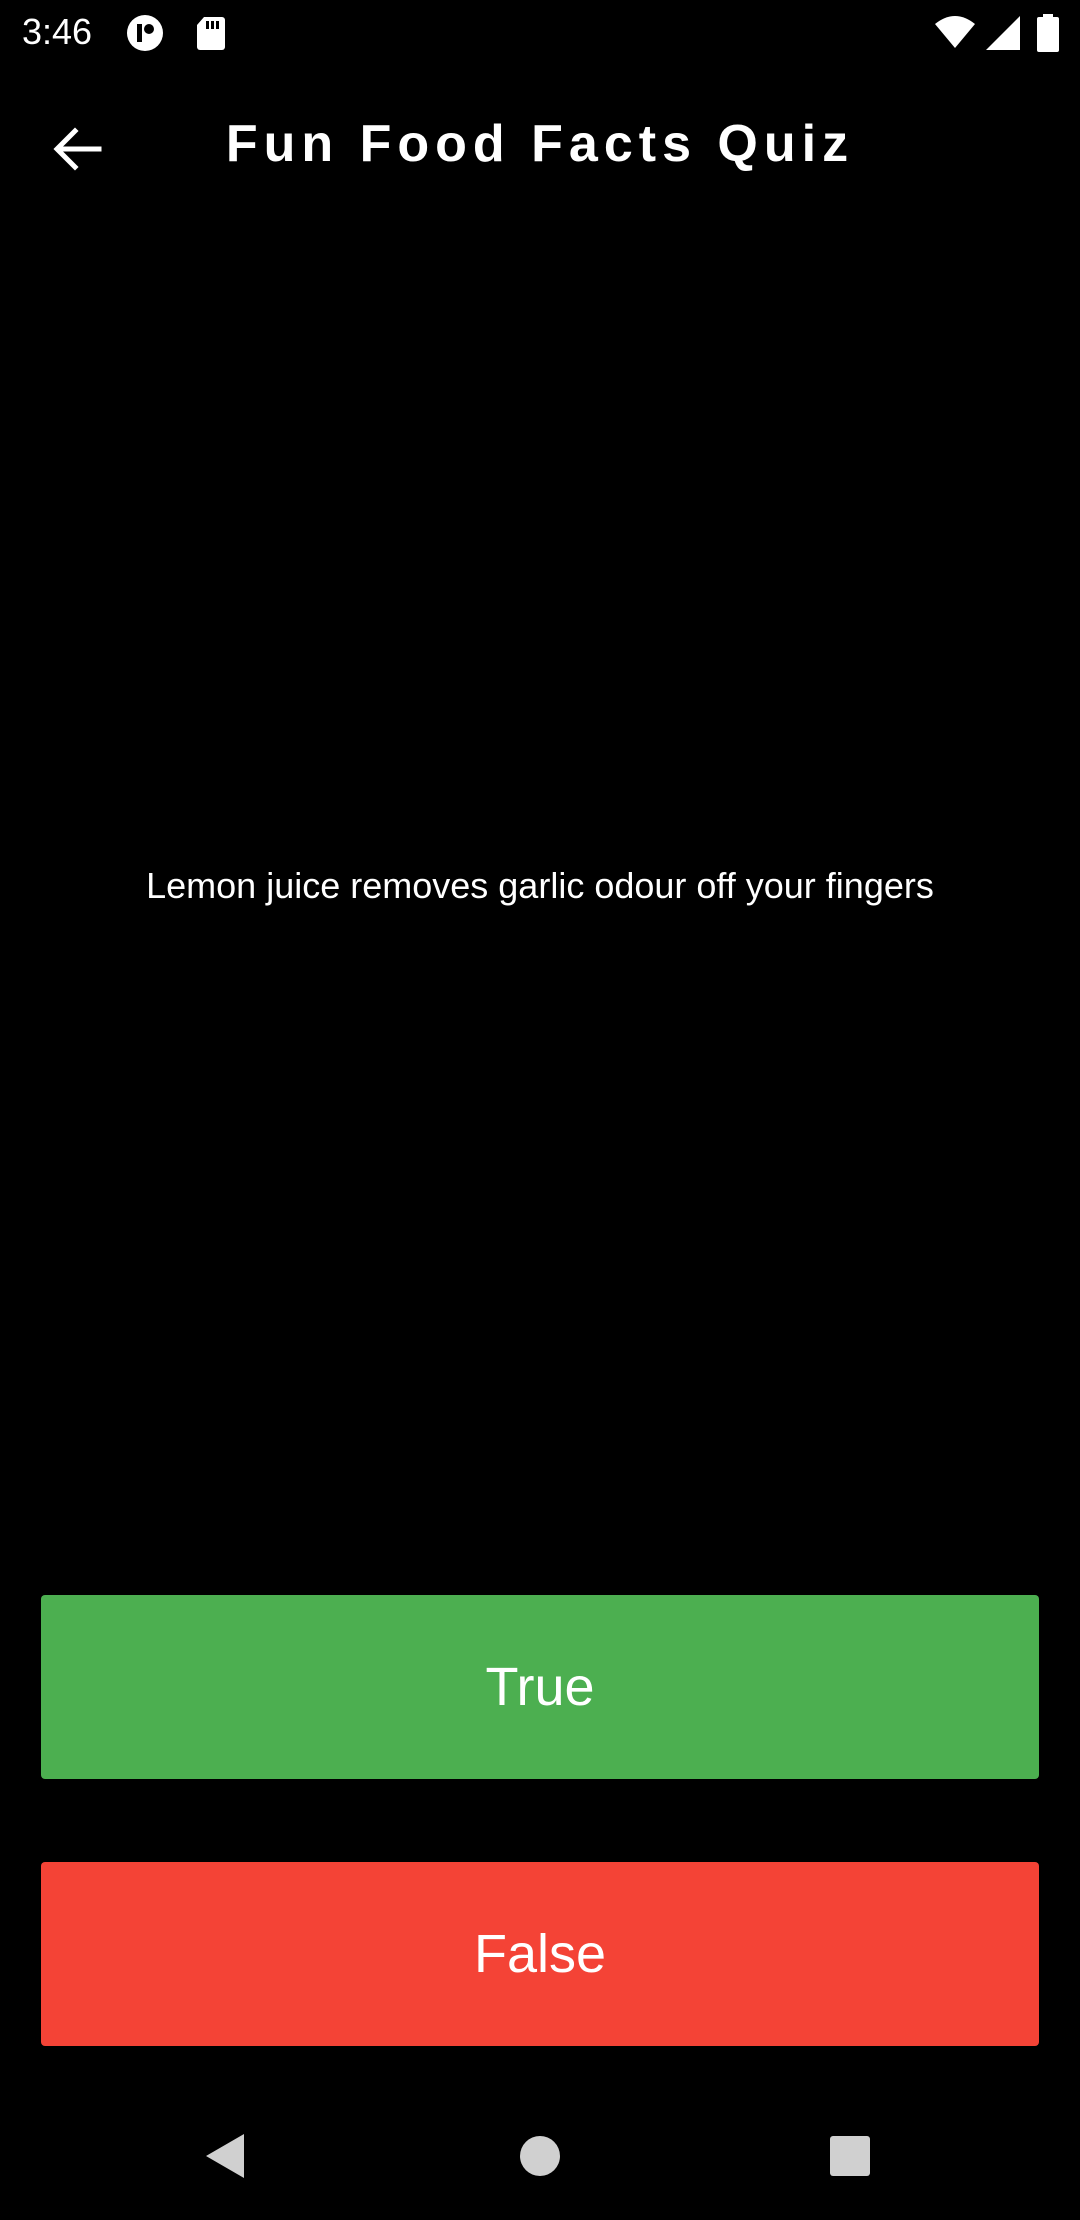 Image resolution: width=1080 pixels, height=2220 pixels. Describe the element at coordinates (57, 31) in the screenshot. I see `status-time: 3:46` at that location.